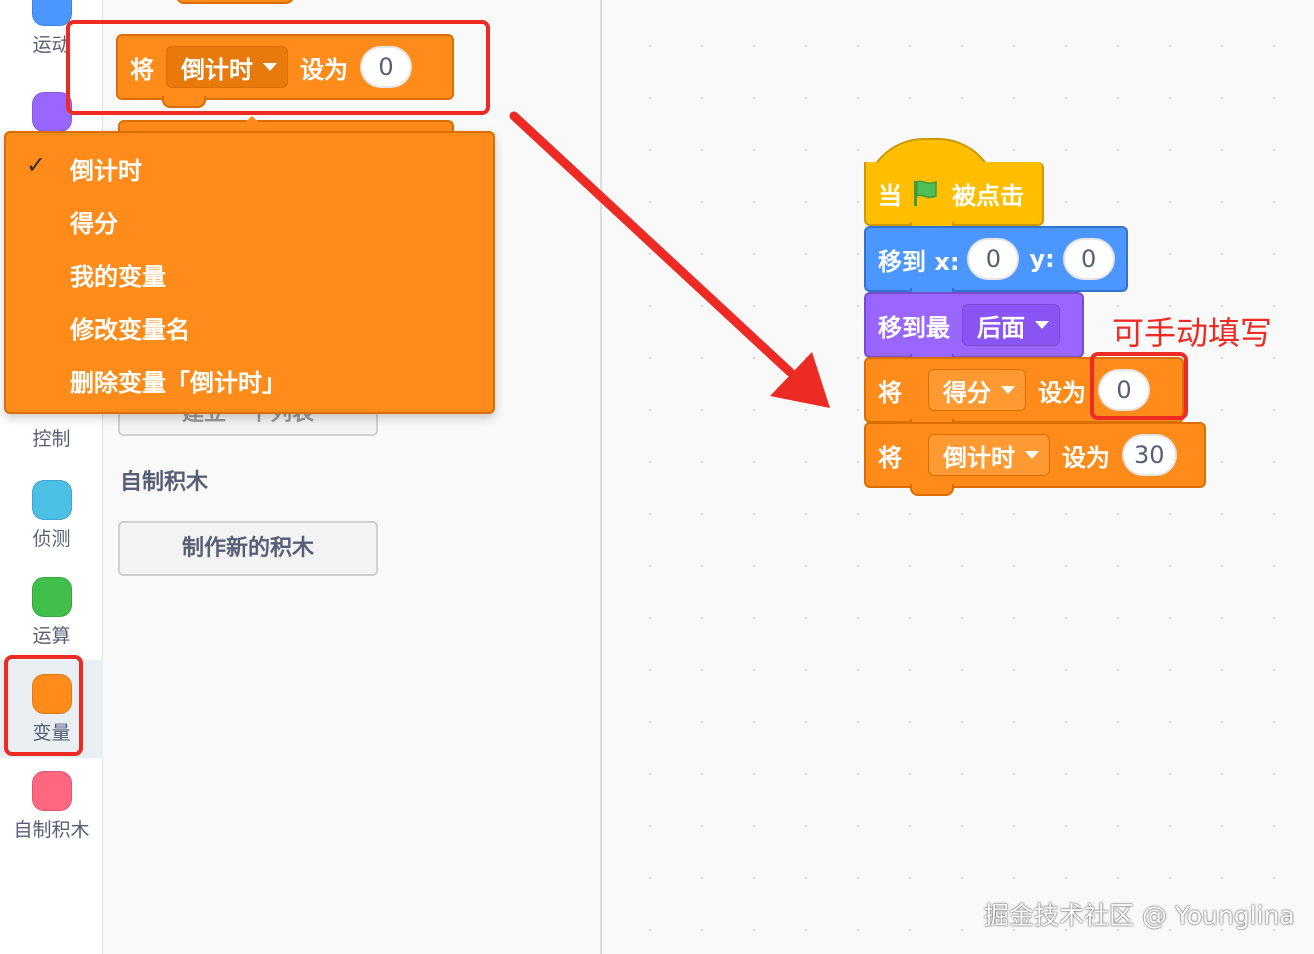 The height and width of the screenshot is (954, 1314). I want to click on green-flag-icon, so click(925, 193).